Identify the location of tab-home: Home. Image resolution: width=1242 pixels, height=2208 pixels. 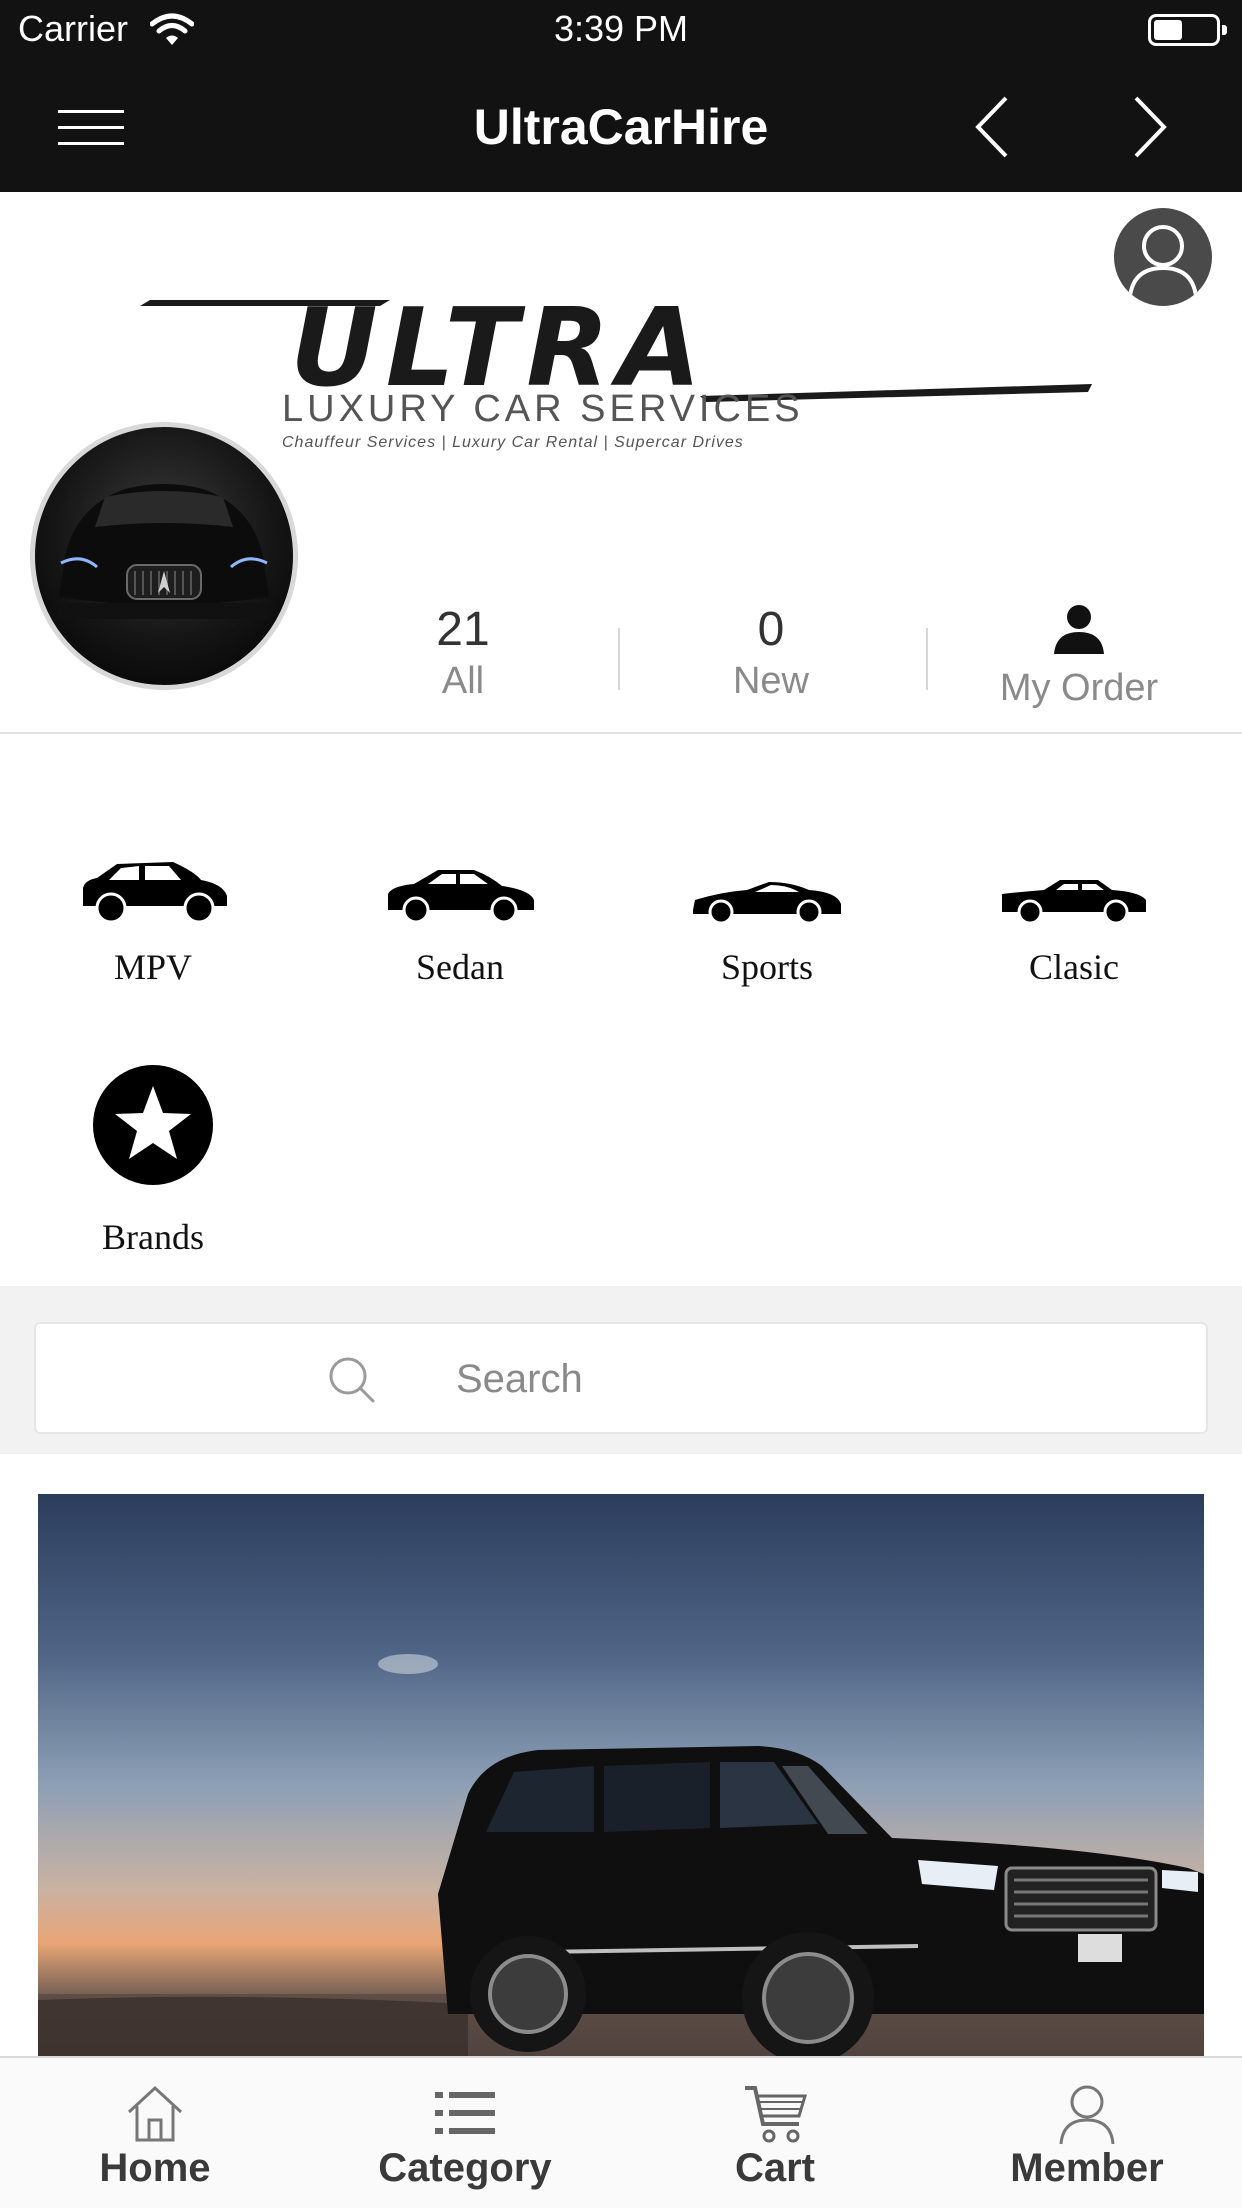
(155, 2133).